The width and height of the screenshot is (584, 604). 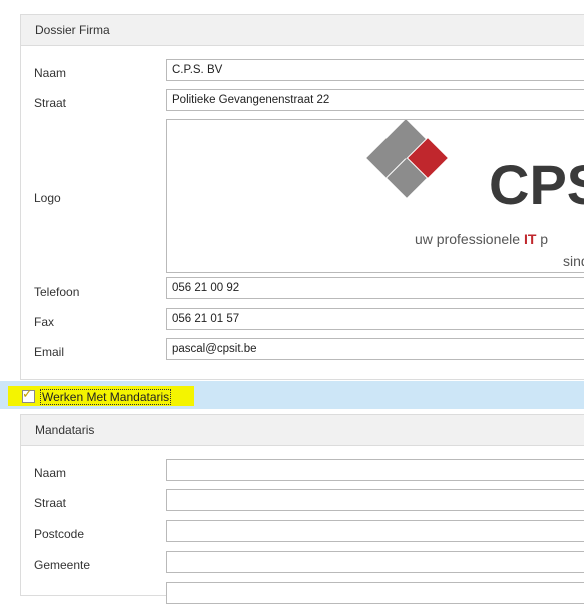 What do you see at coordinates (375, 470) in the screenshot?
I see `mandataris-naam-field` at bounding box center [375, 470].